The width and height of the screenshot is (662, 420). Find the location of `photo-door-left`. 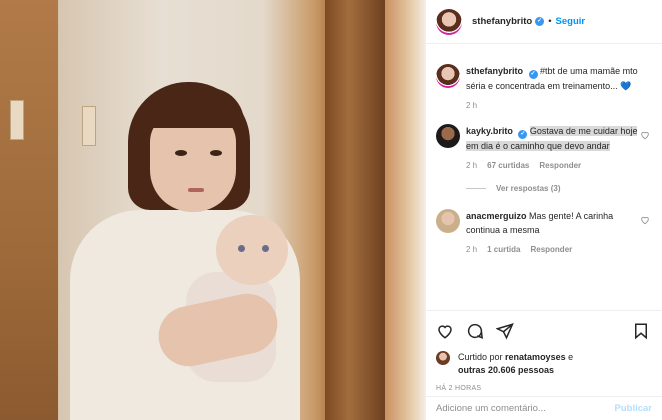

photo-door-left is located at coordinates (29, 210).